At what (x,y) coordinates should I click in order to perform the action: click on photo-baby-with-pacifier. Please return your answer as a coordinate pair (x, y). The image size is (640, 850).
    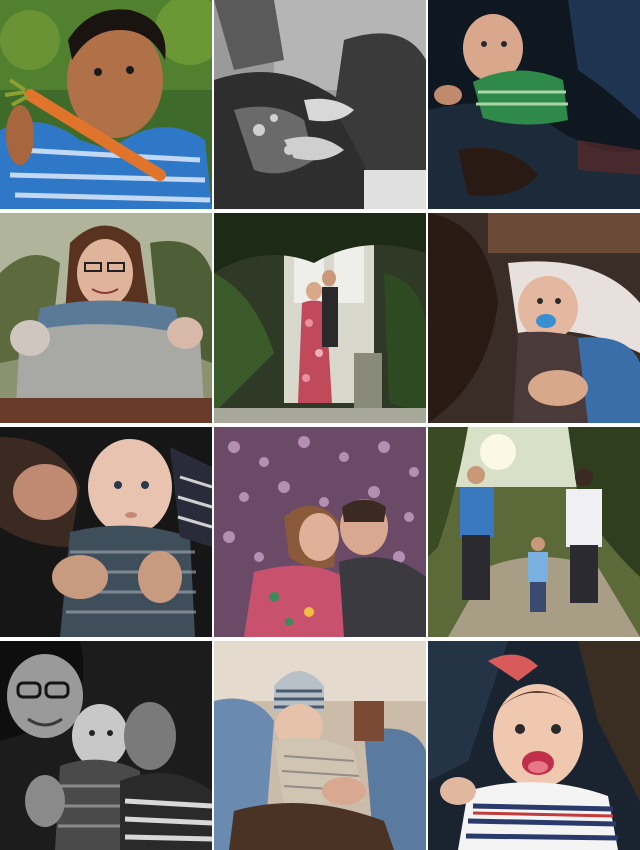
    Looking at the image, I should click on (534, 318).